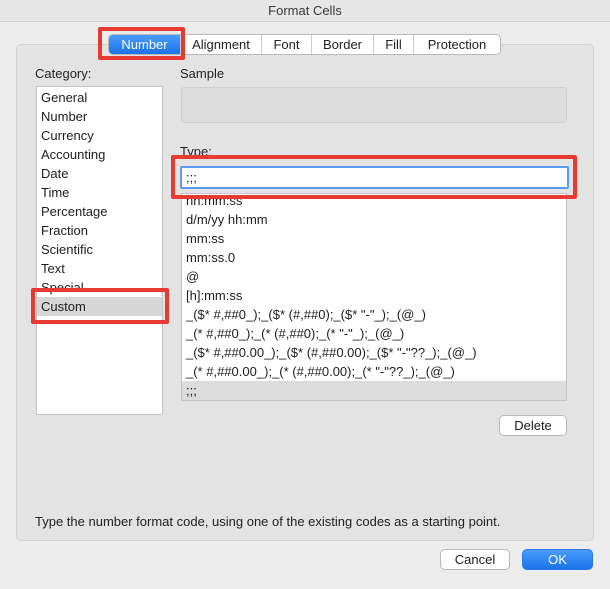 The height and width of the screenshot is (589, 610). I want to click on type-label: Type:, so click(196, 151).